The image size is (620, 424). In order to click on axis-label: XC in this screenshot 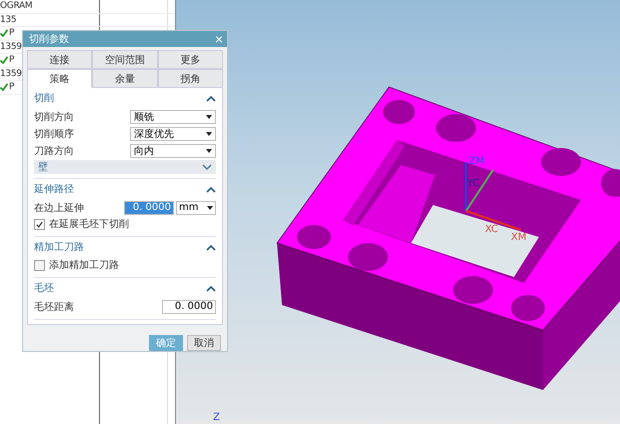, I will do `click(491, 229)`.